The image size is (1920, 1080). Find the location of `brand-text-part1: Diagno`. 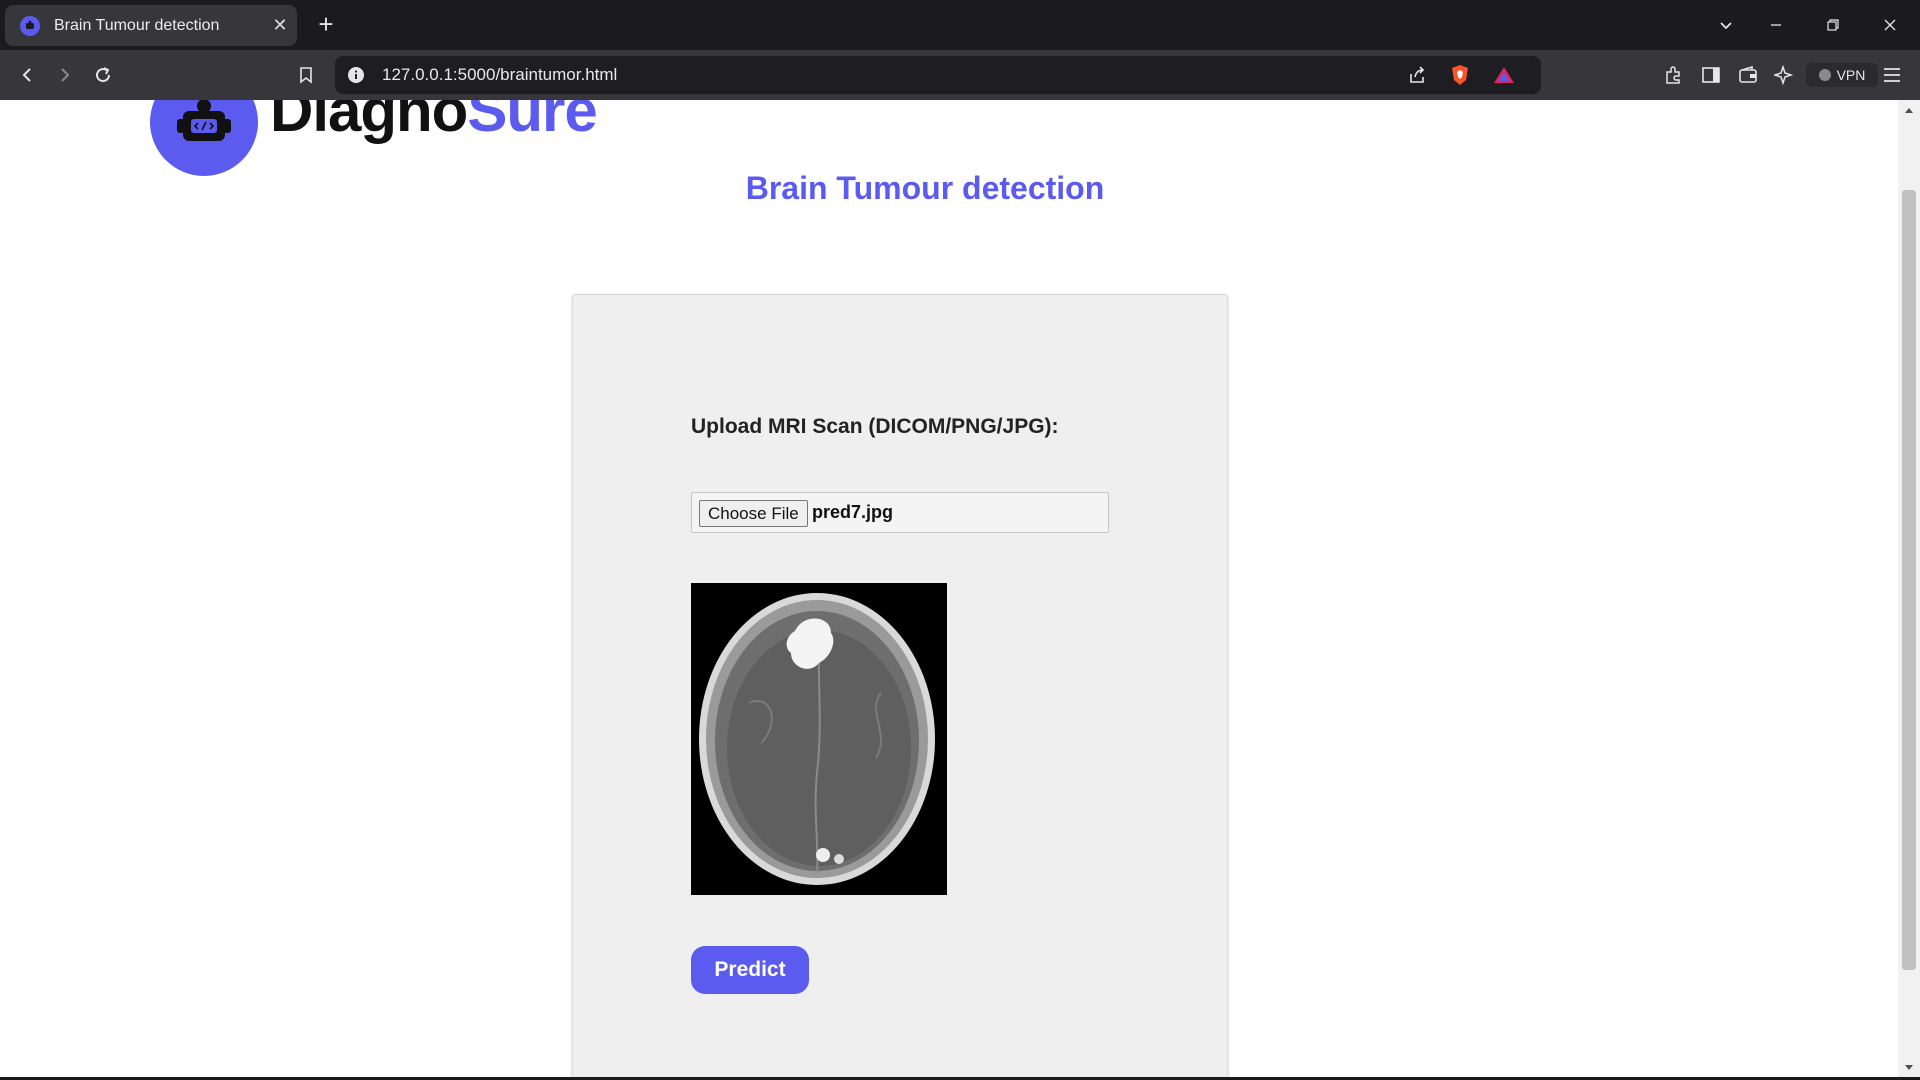

brand-text-part1: Diagno is located at coordinates (369, 122).